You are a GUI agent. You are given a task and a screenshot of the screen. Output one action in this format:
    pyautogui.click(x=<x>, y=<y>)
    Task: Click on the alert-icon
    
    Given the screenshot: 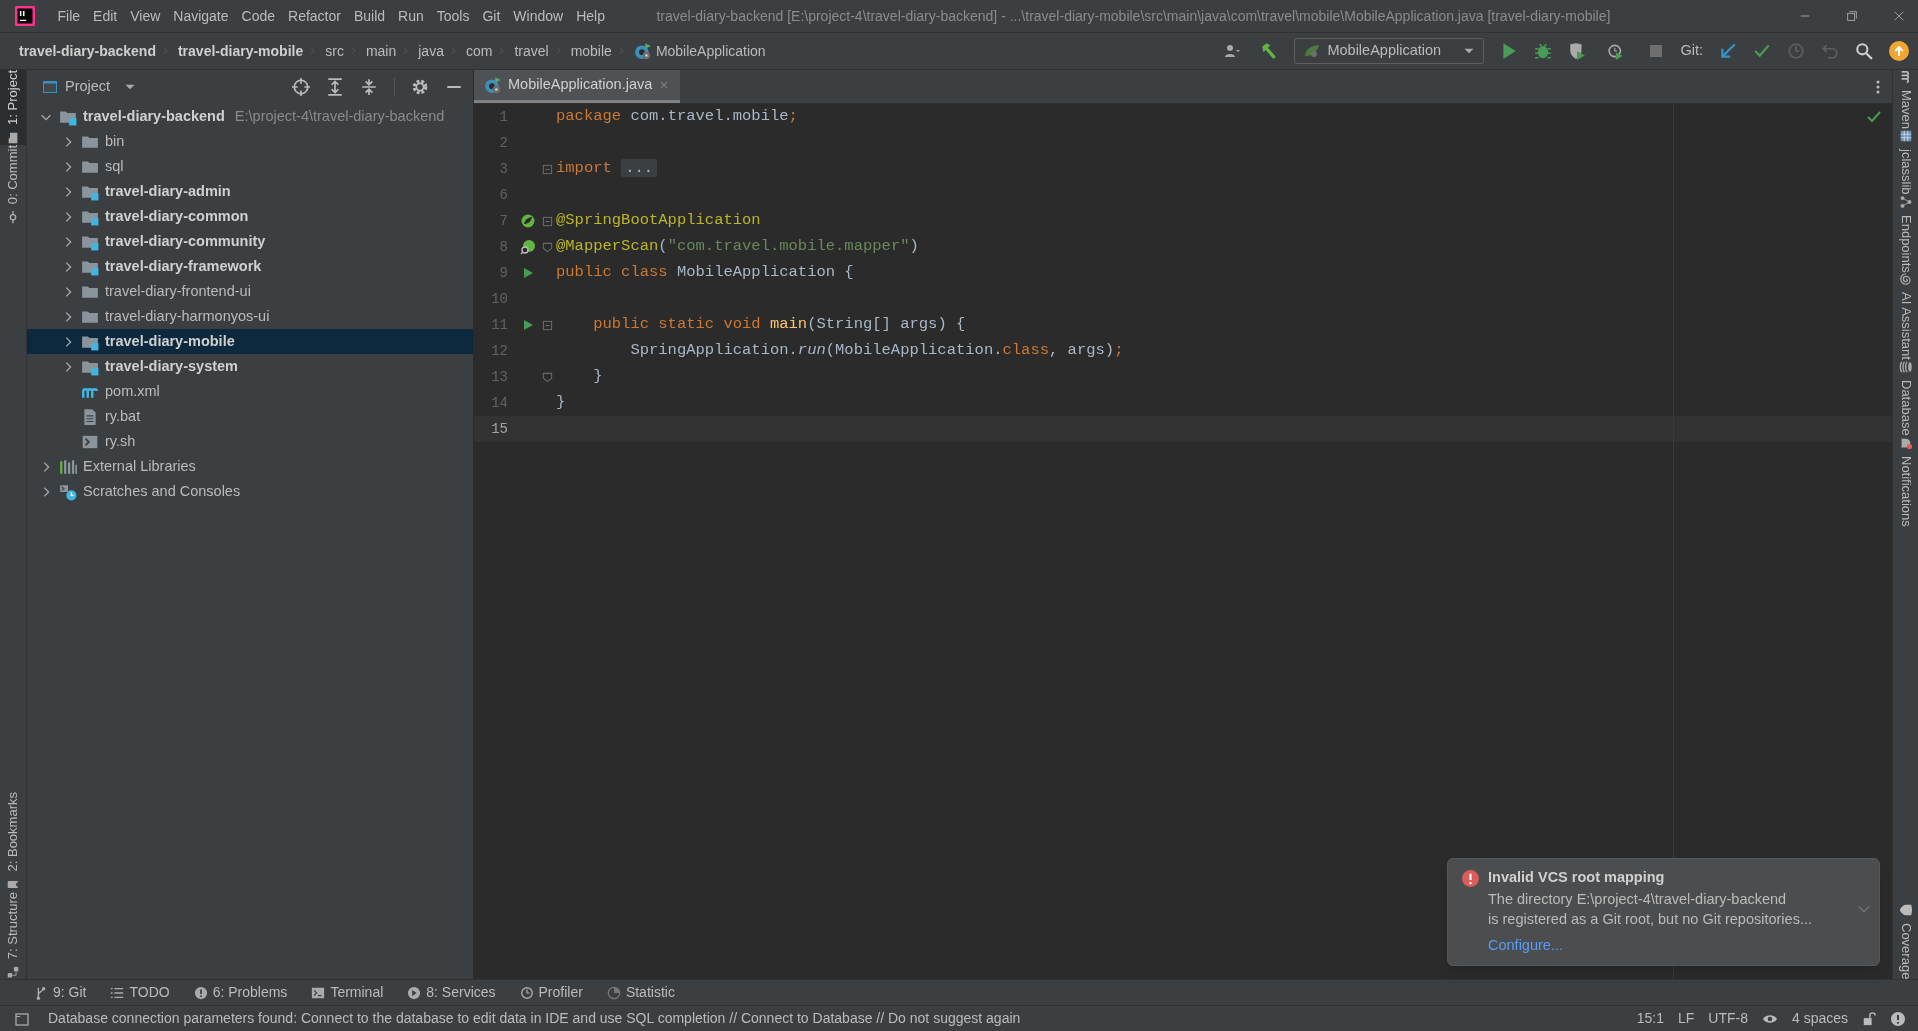 What is the action you would take?
    pyautogui.click(x=1898, y=1018)
    